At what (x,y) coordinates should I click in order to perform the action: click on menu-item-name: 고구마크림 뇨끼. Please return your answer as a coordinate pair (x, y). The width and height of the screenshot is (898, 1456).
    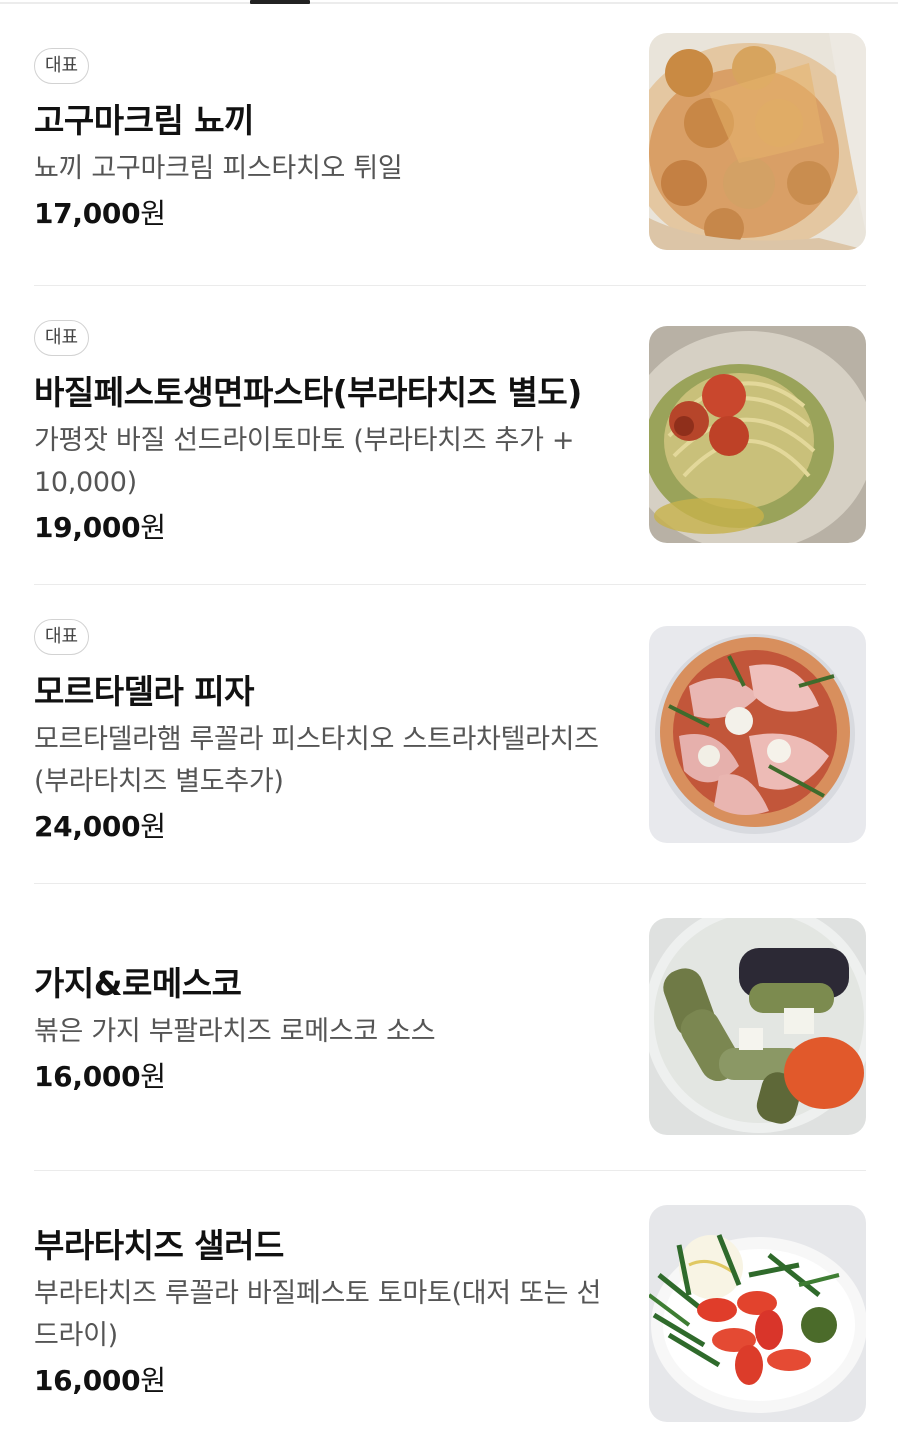
    Looking at the image, I should click on (144, 120).